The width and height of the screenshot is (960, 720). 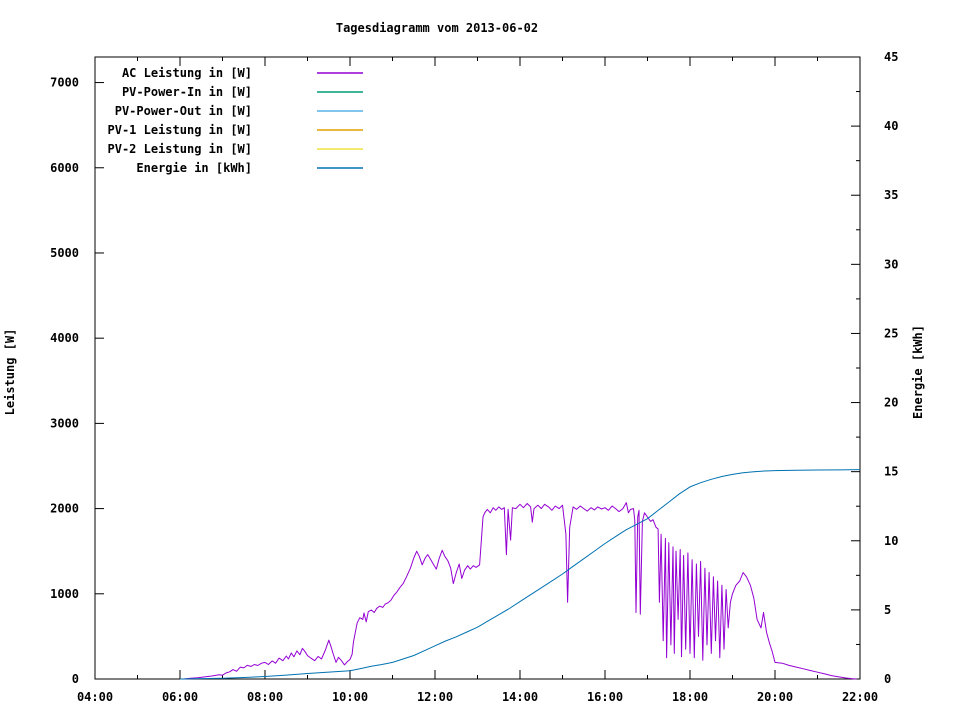 What do you see at coordinates (180, 697) in the screenshot?
I see `x-tick-label: 06:00` at bounding box center [180, 697].